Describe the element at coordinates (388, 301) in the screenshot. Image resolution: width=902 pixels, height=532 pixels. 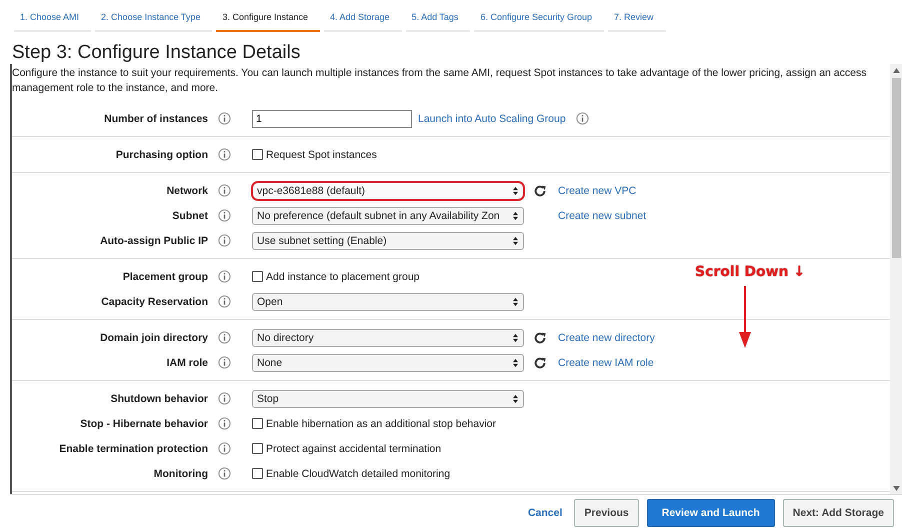
I see `dropdown-select: Open` at that location.